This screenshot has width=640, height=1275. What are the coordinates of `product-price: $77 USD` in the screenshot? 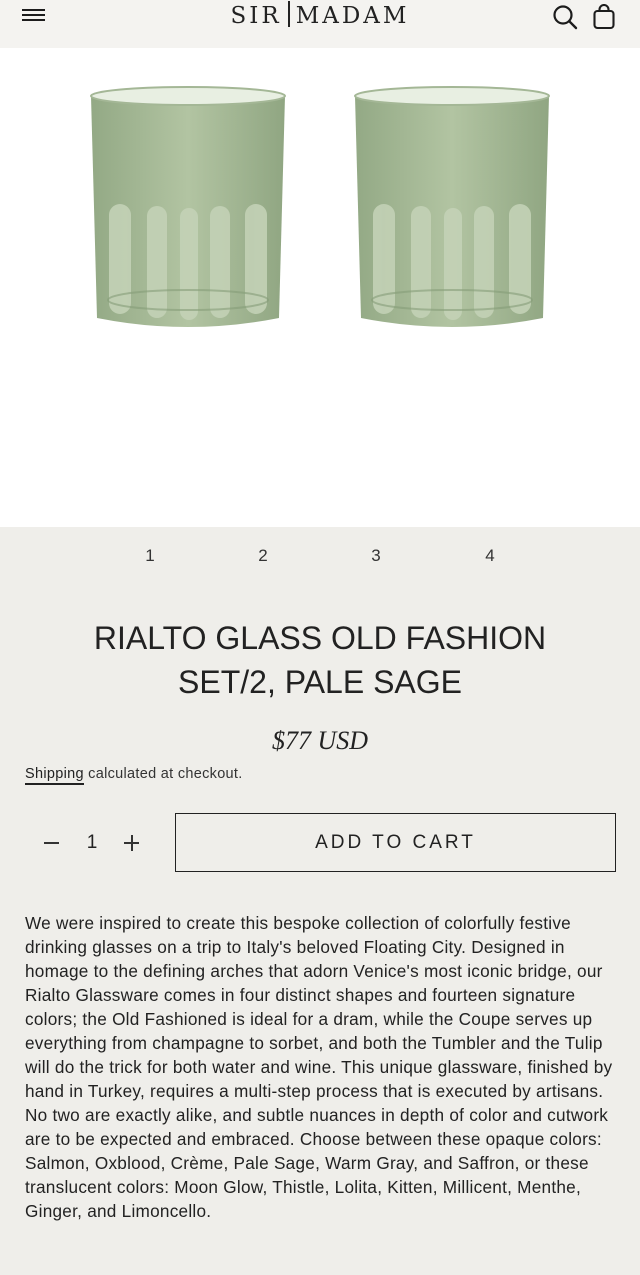 It's located at (320, 740).